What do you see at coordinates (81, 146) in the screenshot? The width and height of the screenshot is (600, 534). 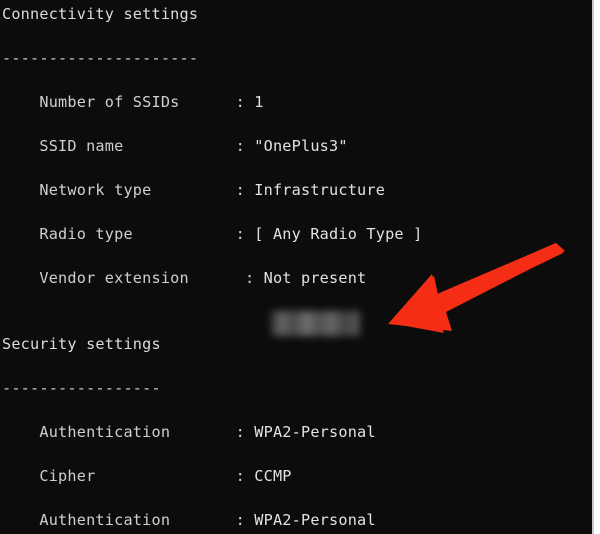 I see `setting-label: SSID name` at bounding box center [81, 146].